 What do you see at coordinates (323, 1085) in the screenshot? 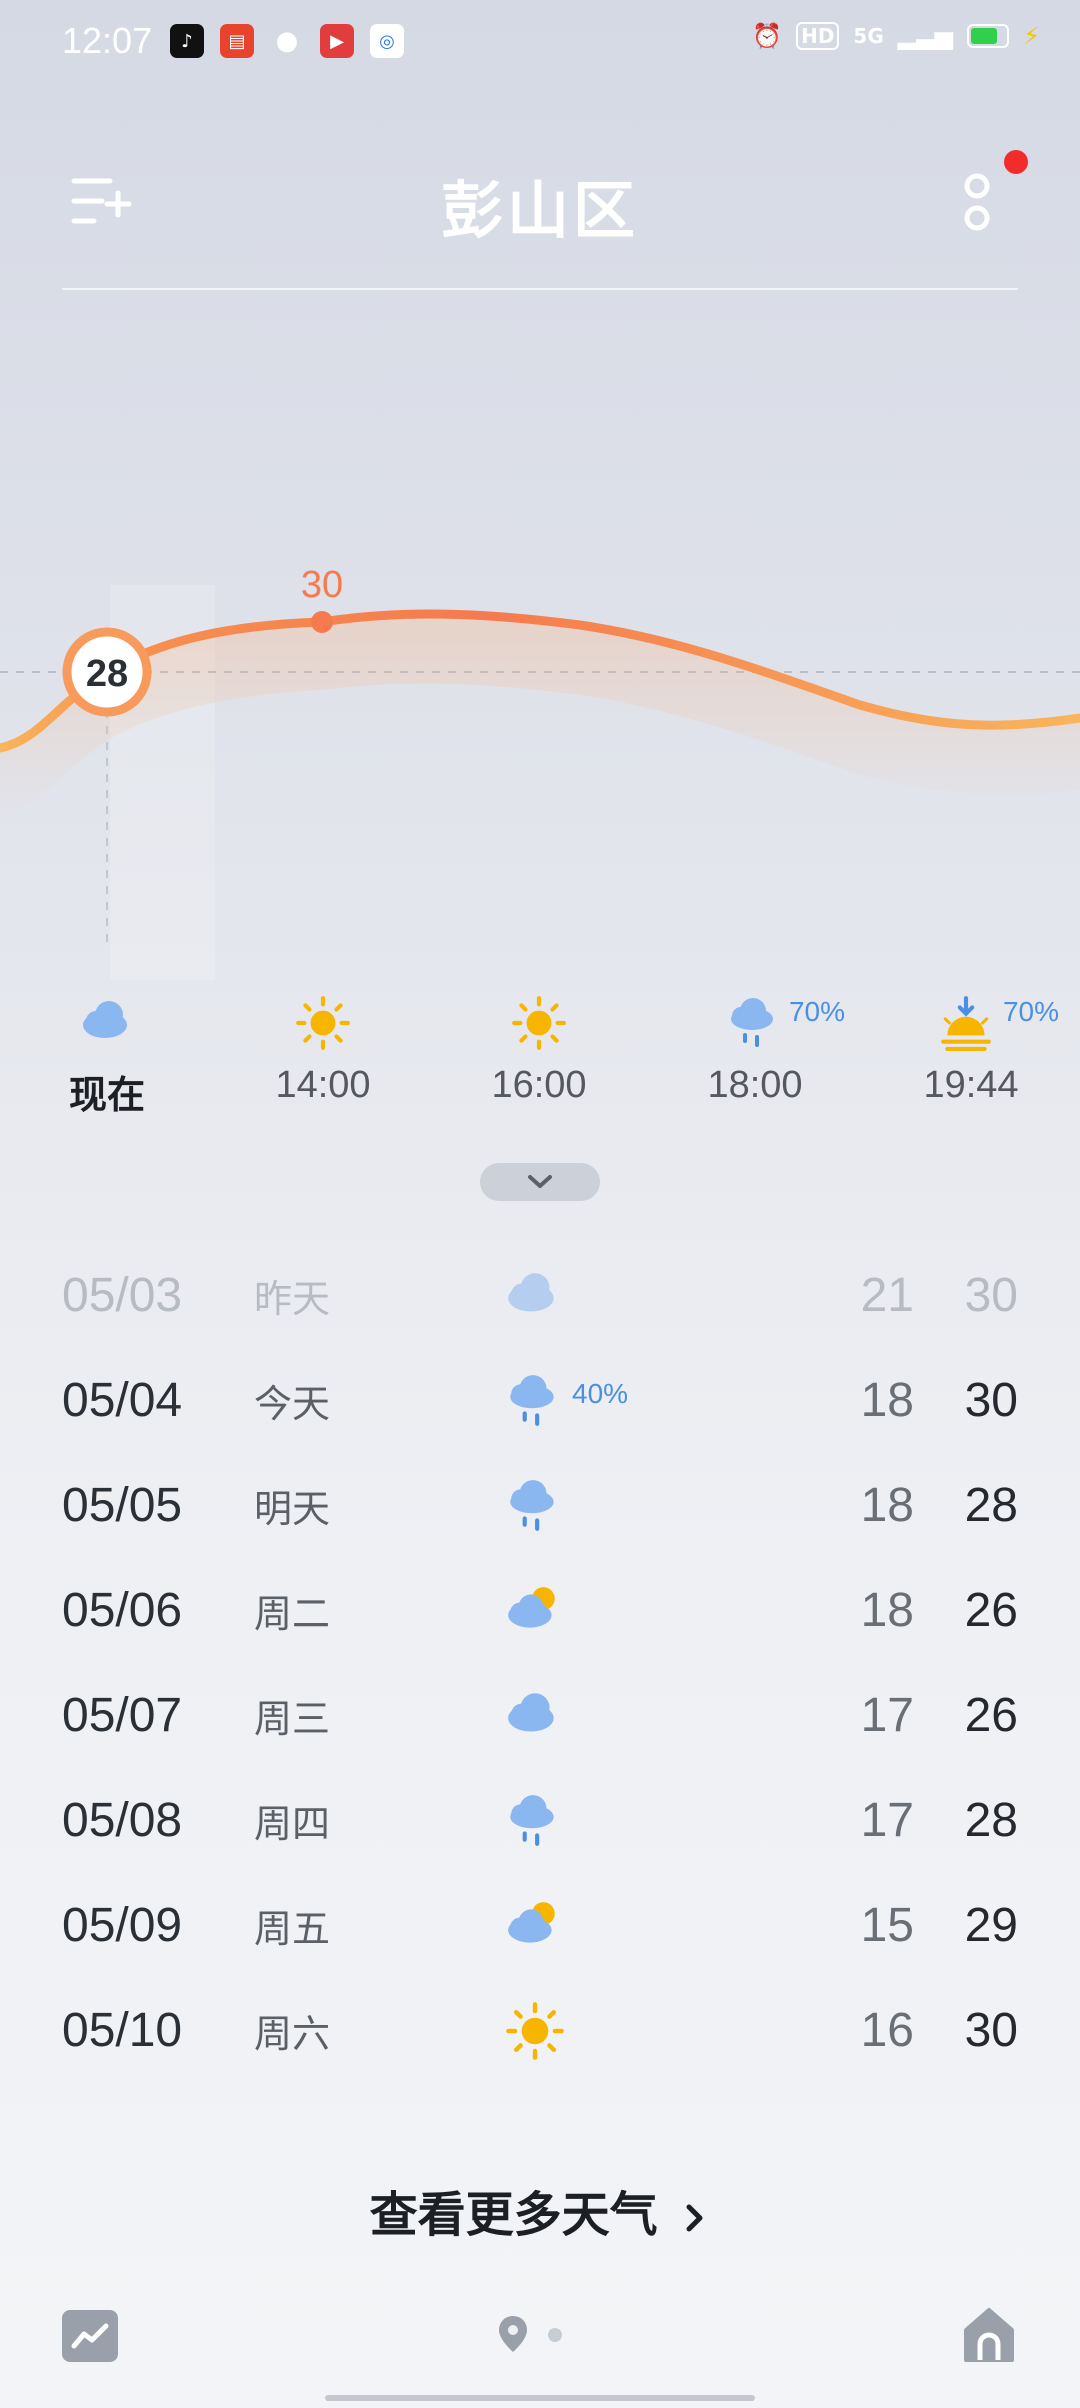
I see `hourly-label: 14:00` at bounding box center [323, 1085].